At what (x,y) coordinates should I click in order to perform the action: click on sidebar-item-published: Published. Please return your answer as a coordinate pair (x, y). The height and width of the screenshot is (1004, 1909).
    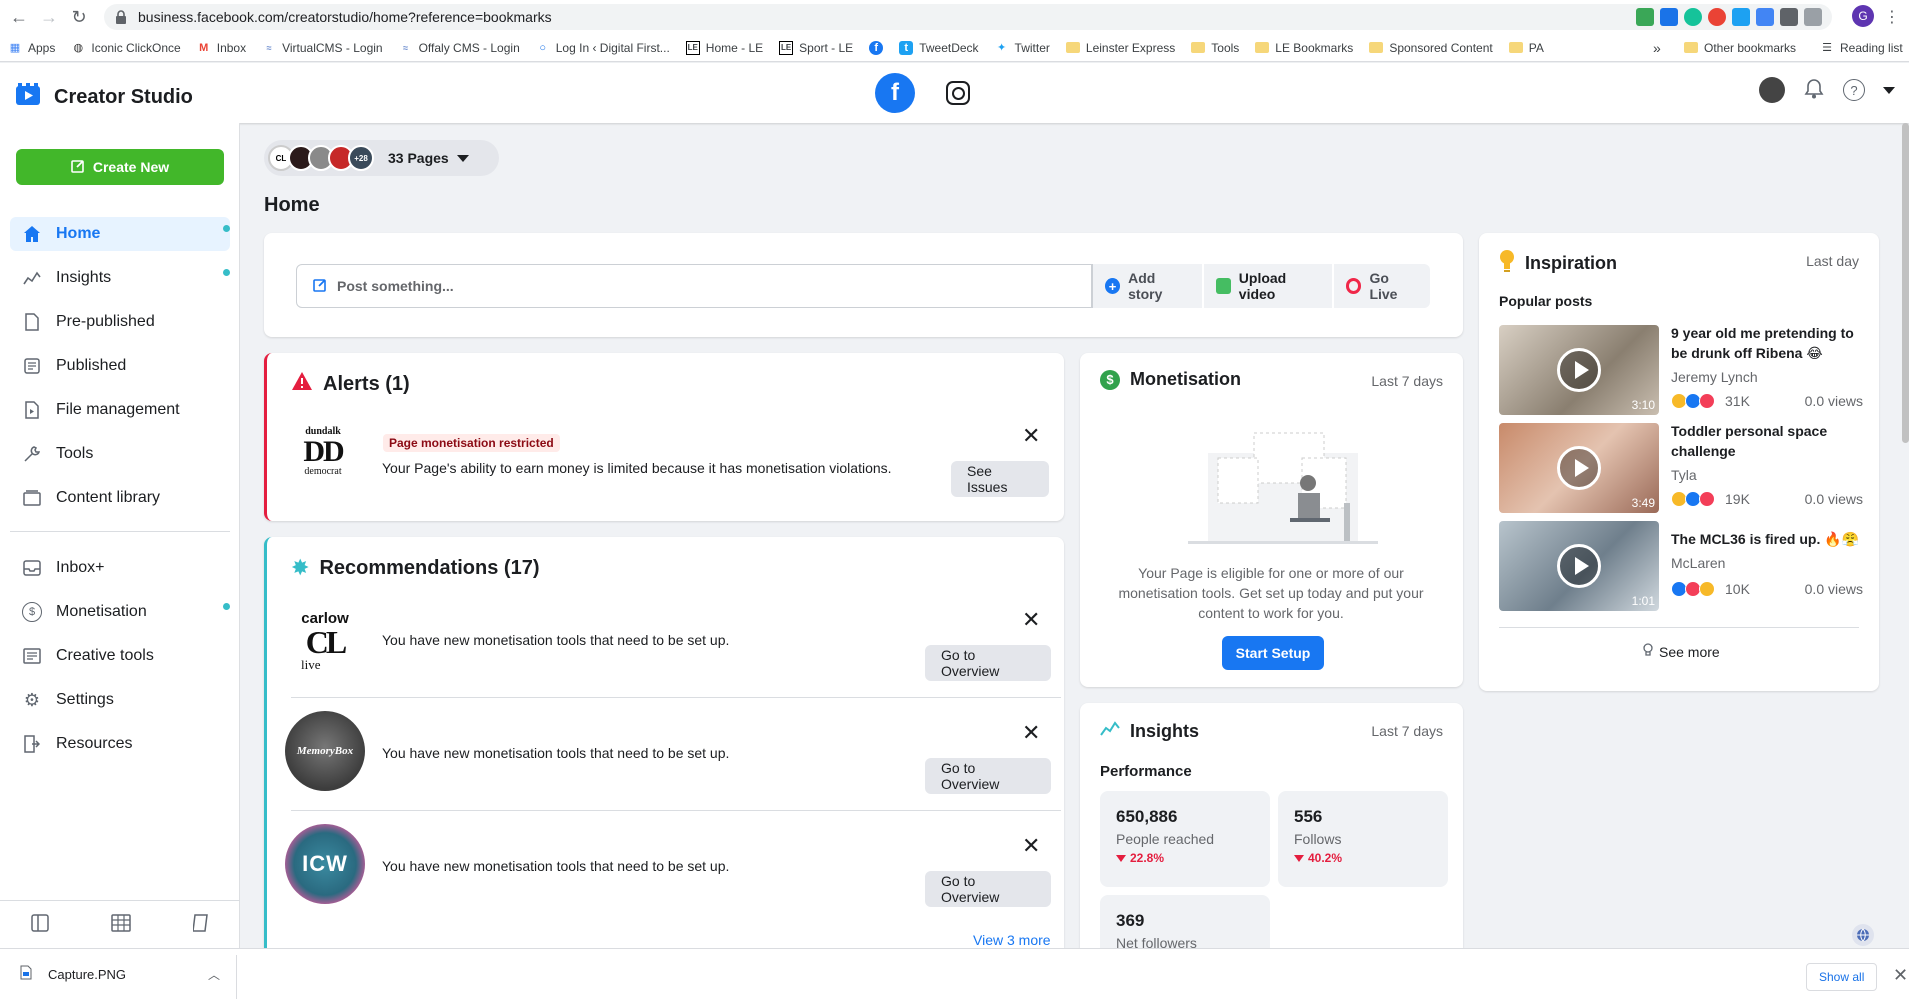
    Looking at the image, I should click on (120, 366).